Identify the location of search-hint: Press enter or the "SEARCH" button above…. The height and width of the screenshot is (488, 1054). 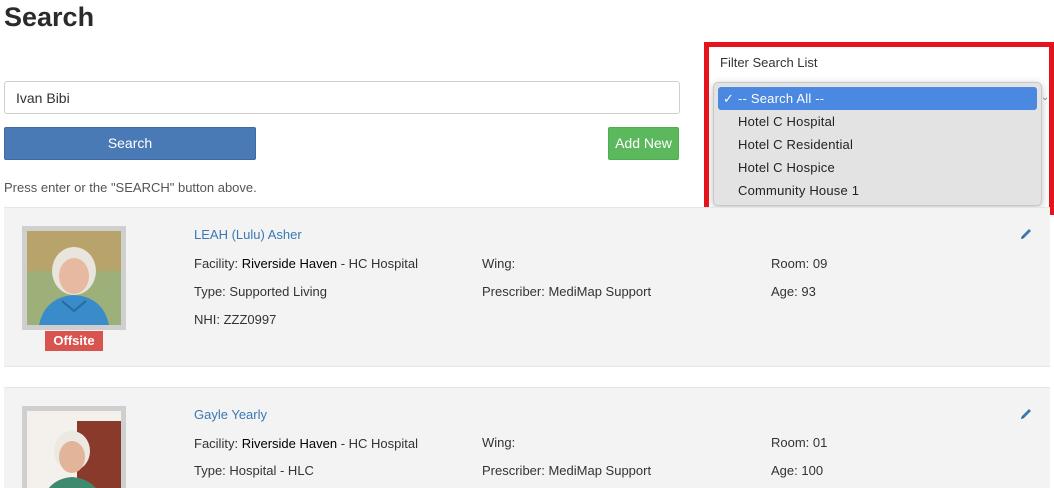
(130, 187).